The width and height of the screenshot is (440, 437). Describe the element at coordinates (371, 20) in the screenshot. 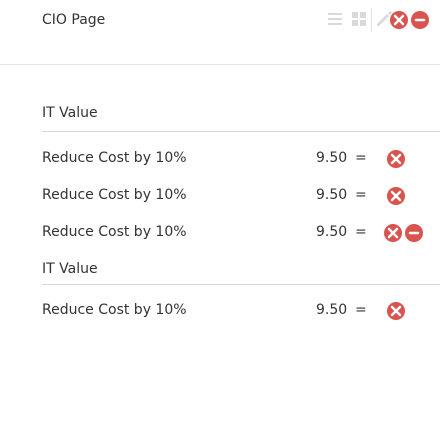

I see `toolbar-divider` at that location.